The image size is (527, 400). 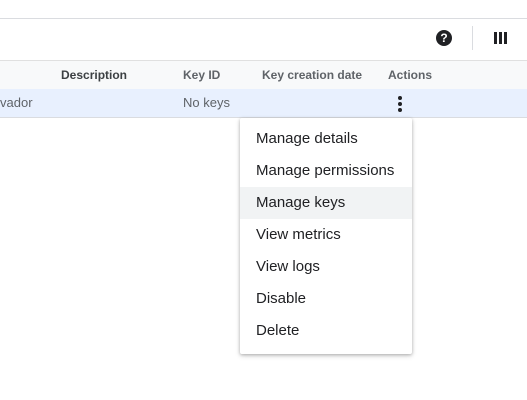 What do you see at coordinates (400, 104) in the screenshot?
I see `more-vert-icon` at bounding box center [400, 104].